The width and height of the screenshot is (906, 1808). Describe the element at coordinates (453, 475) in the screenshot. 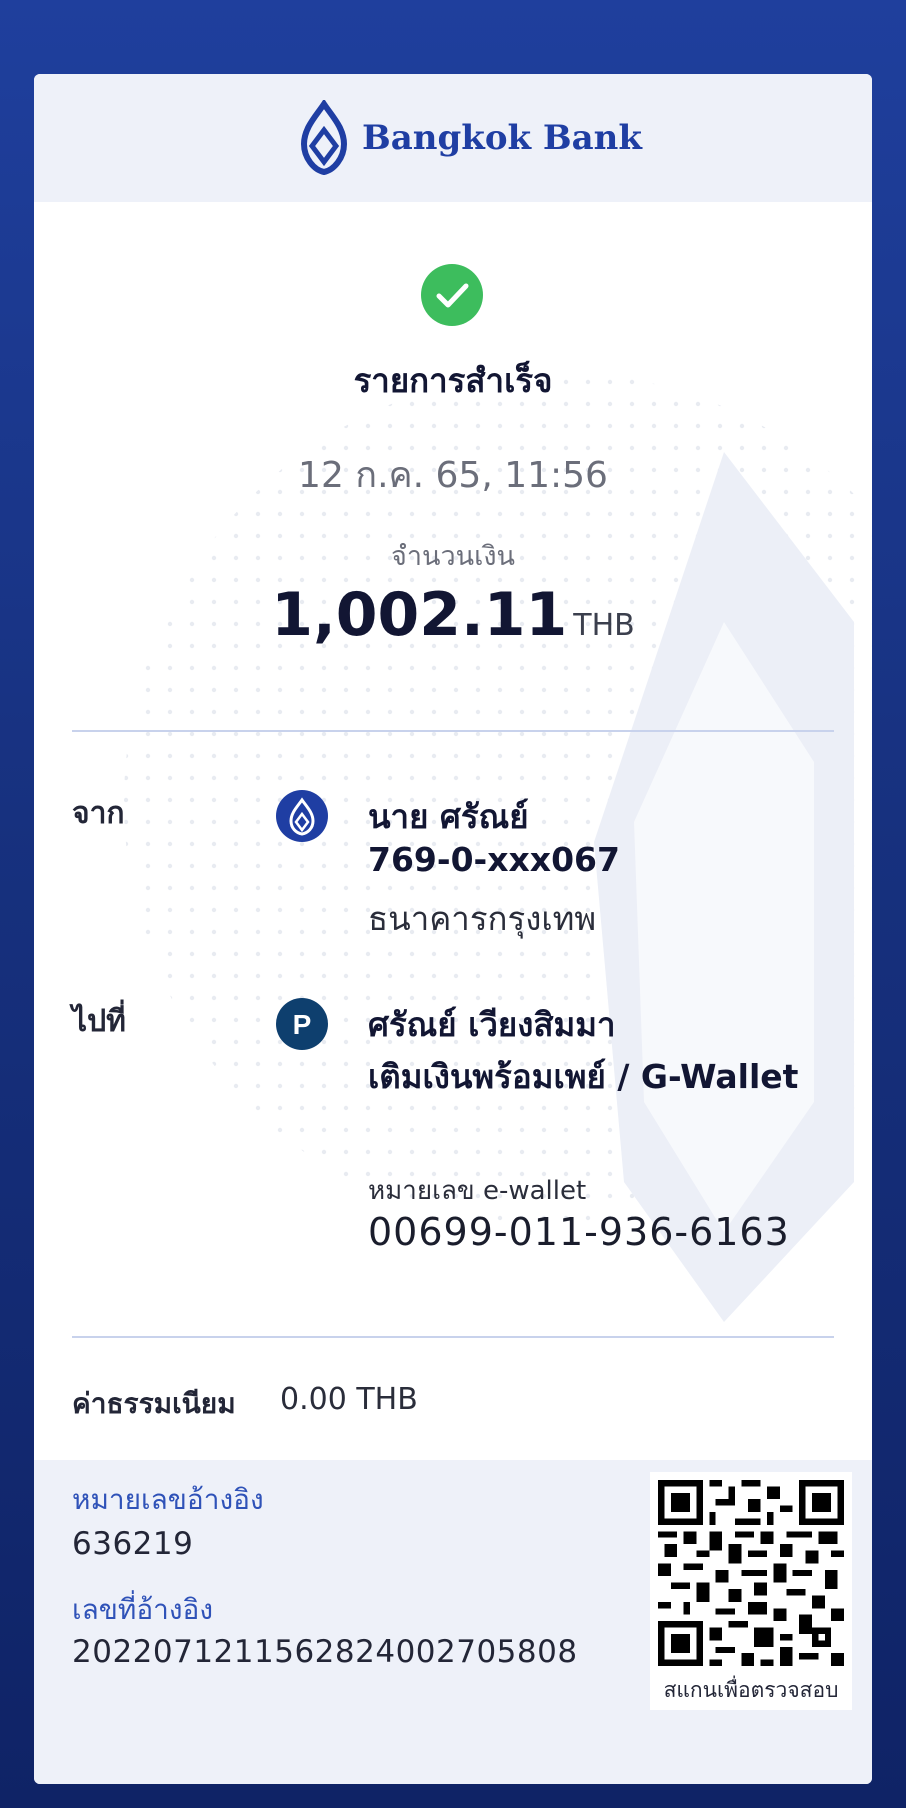

I see `transaction-datetime: 12 ก.ค. 65, 11:56` at that location.